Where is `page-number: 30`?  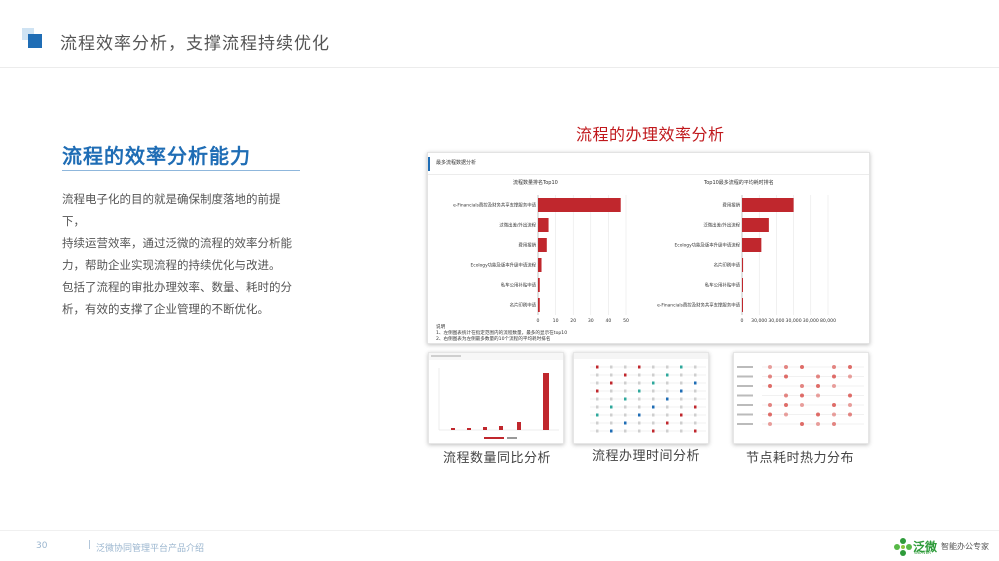 page-number: 30 is located at coordinates (42, 546).